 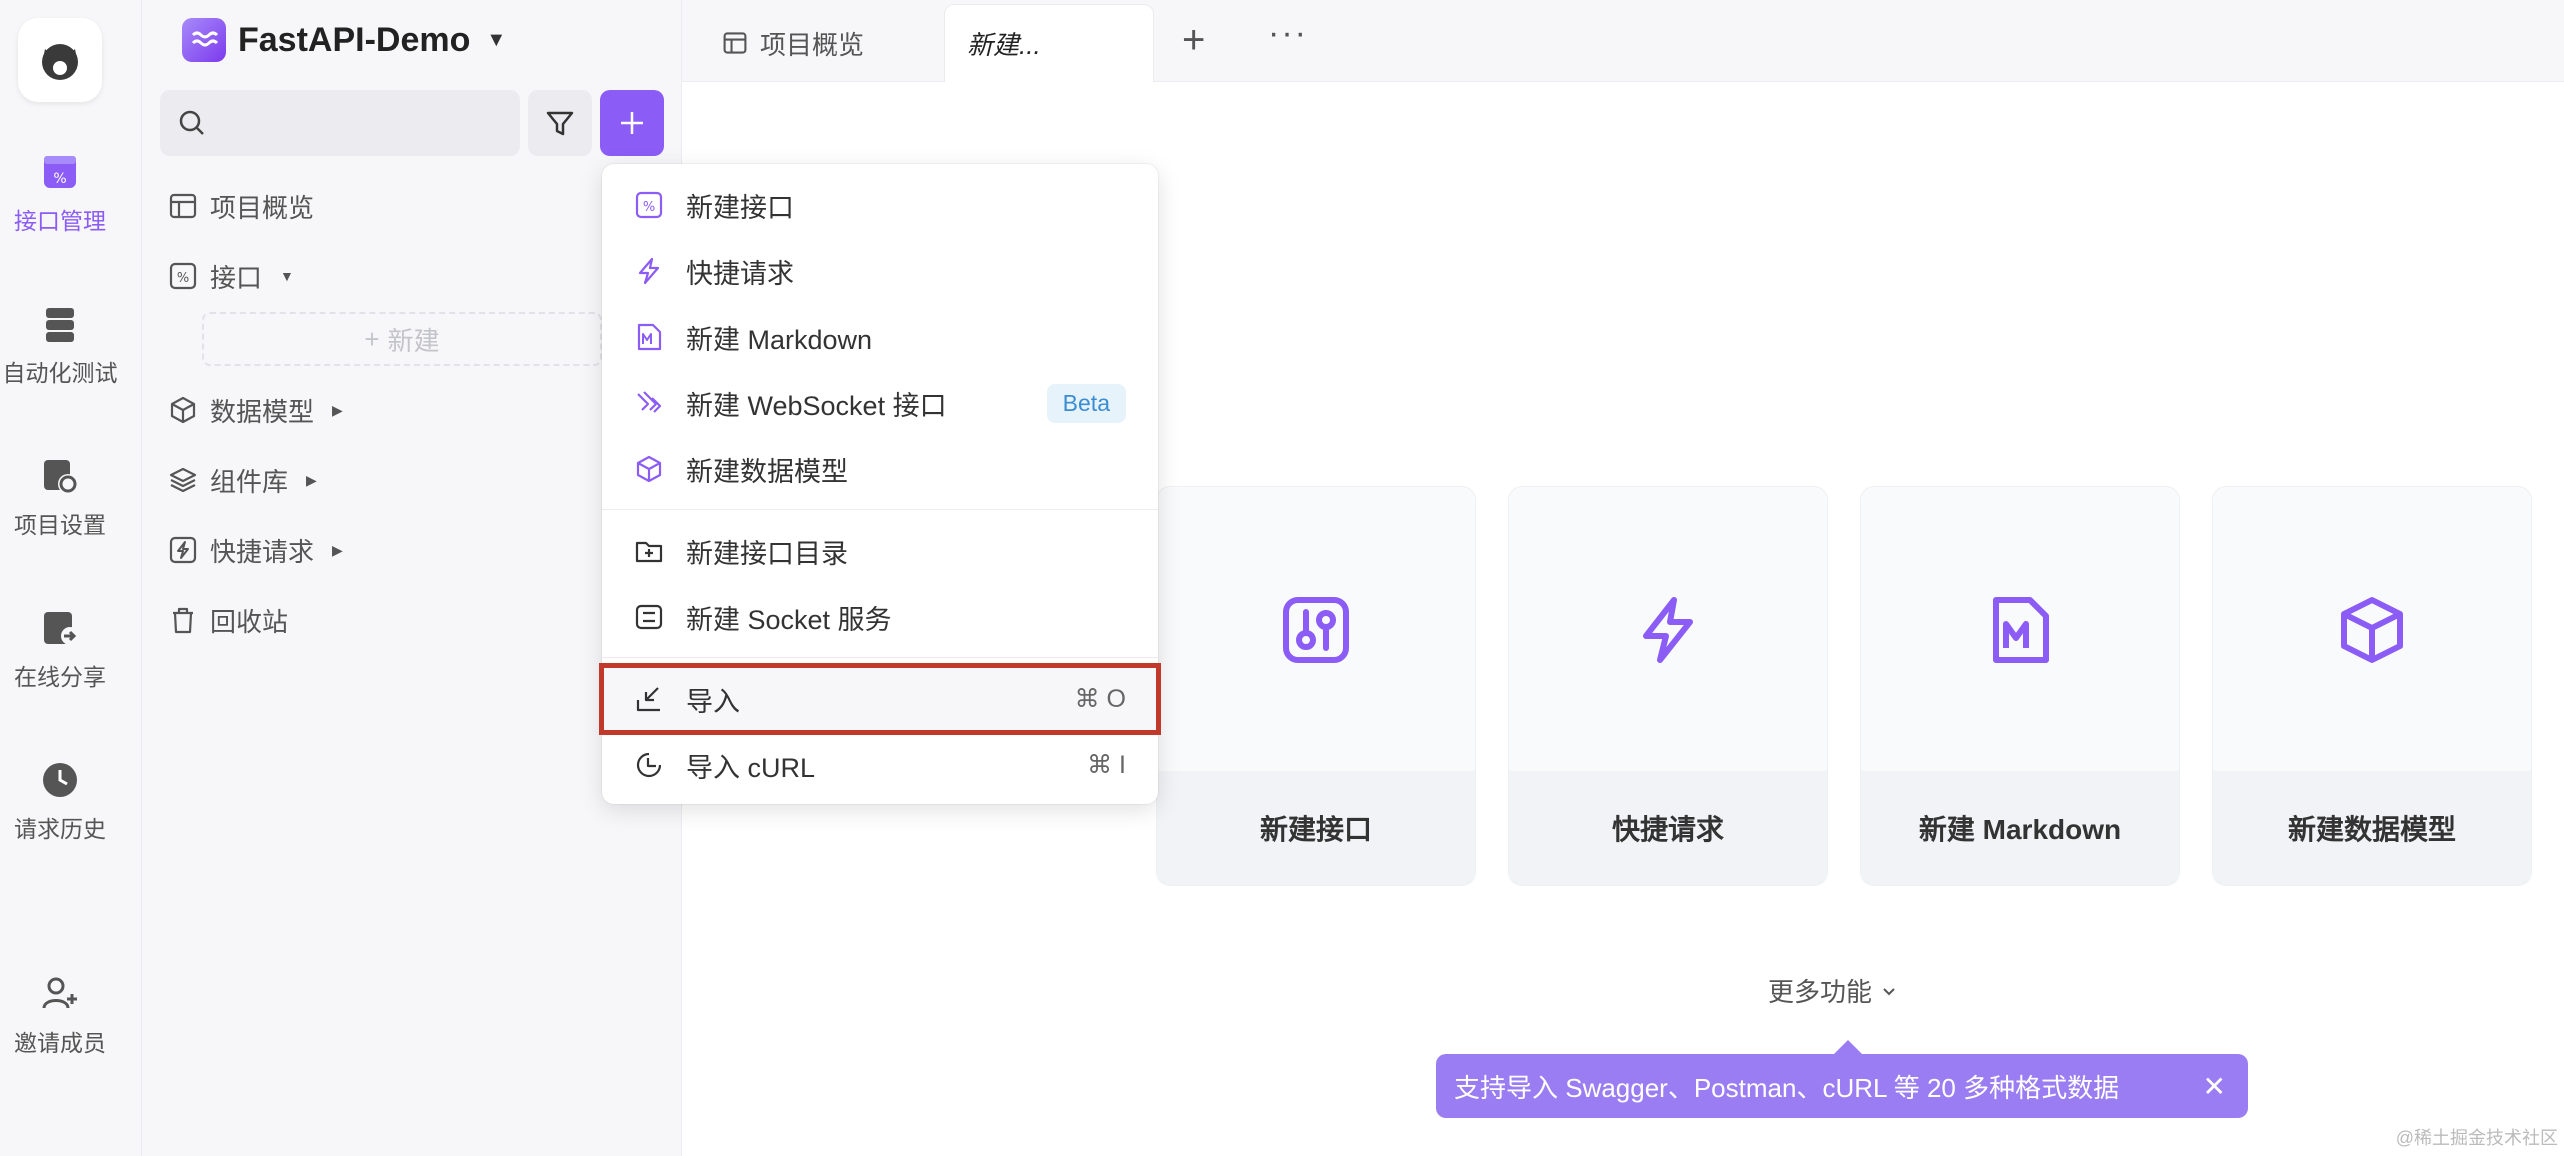 What do you see at coordinates (1820, 992) in the screenshot?
I see `more-features-label: 更多功能` at bounding box center [1820, 992].